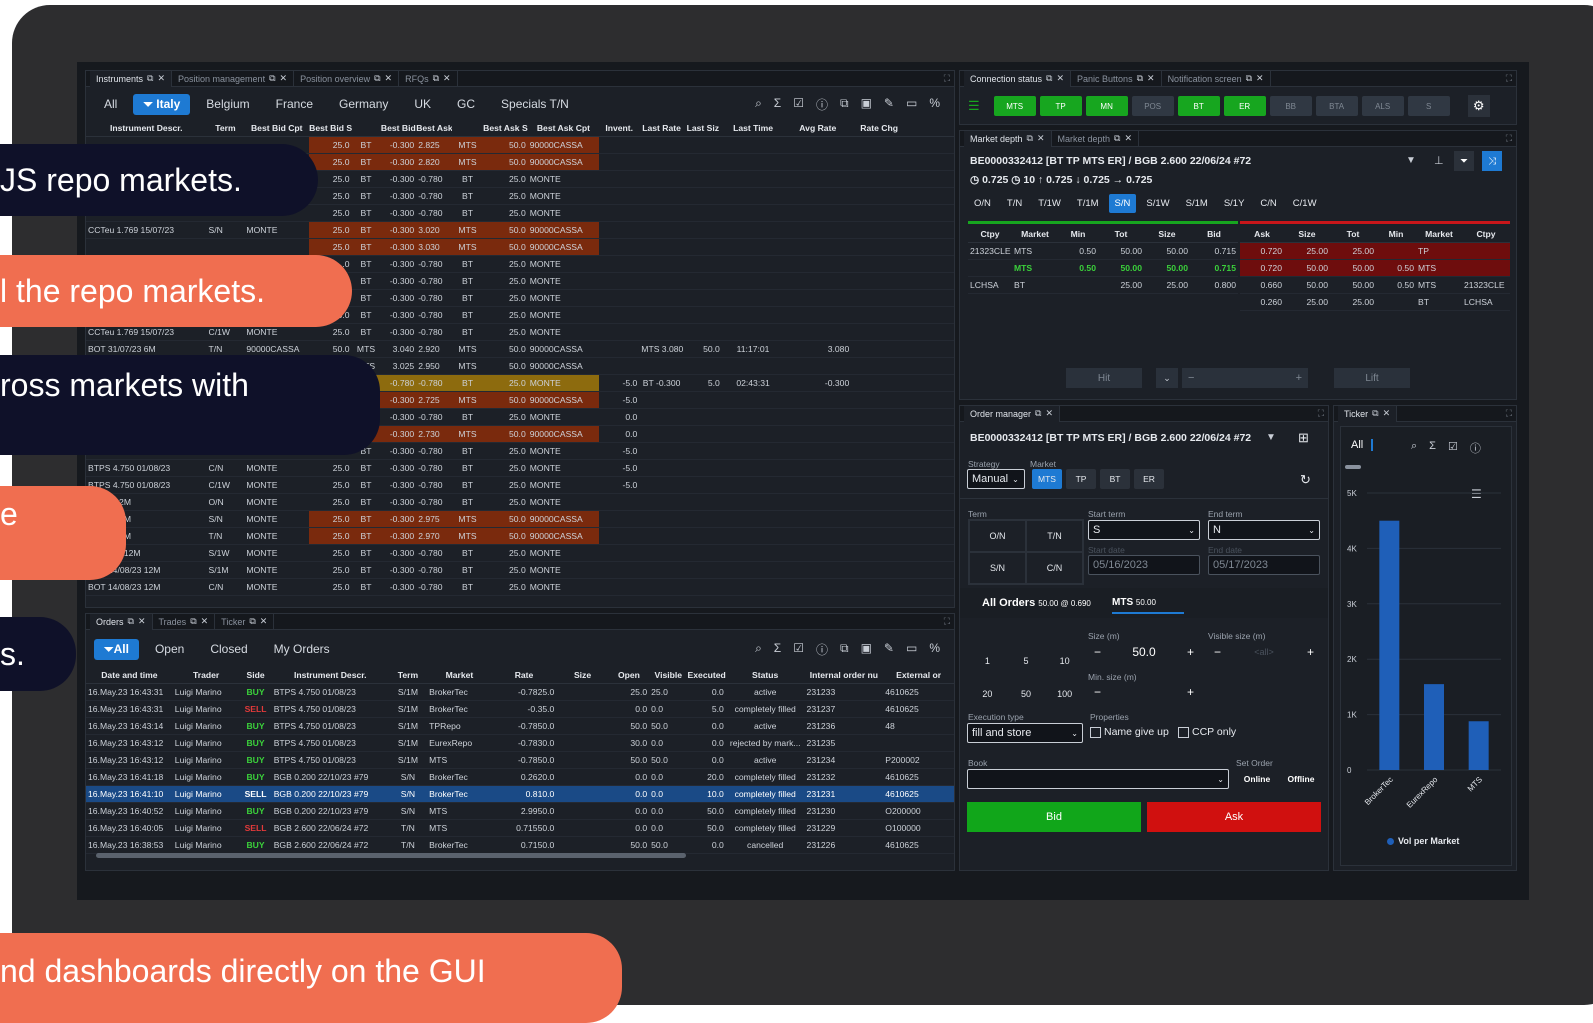 The image size is (1593, 1023). What do you see at coordinates (535, 104) in the screenshot?
I see `filter-specials: Specials T/N` at bounding box center [535, 104].